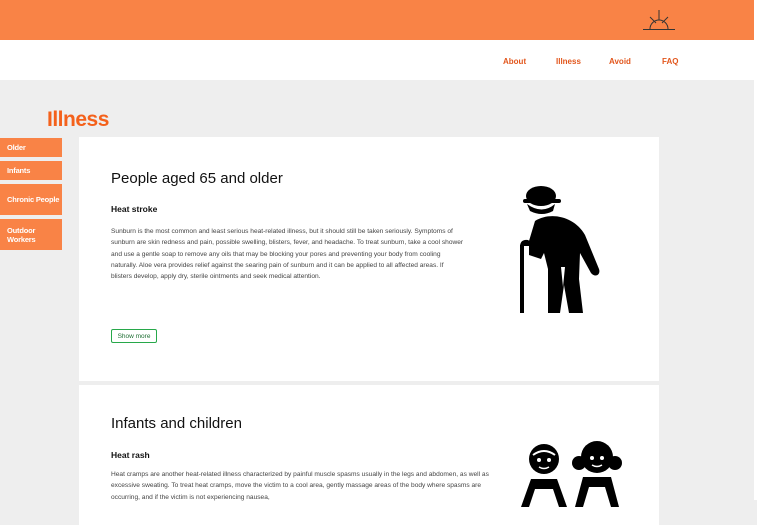  What do you see at coordinates (78, 119) in the screenshot?
I see `page-title: Illness` at bounding box center [78, 119].